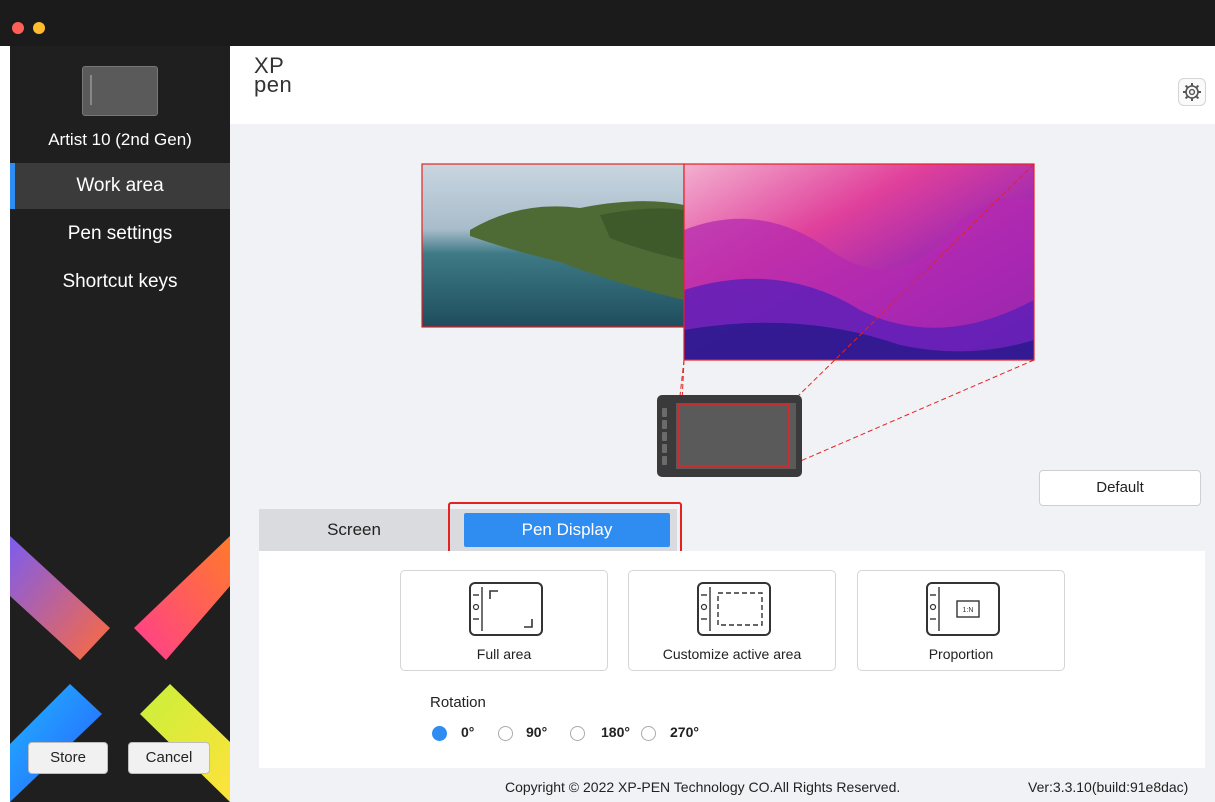 This screenshot has width=1215, height=802. What do you see at coordinates (684, 732) in the screenshot?
I see `rotation-label-270: 270°` at bounding box center [684, 732].